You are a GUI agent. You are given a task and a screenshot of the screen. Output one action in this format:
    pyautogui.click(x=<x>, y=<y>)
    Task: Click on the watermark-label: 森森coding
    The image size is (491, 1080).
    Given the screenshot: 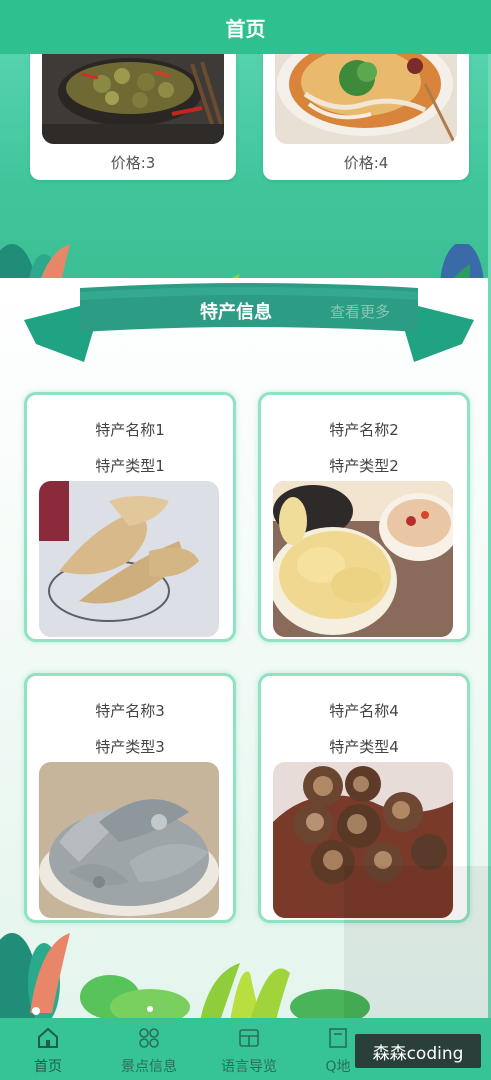 What is the action you would take?
    pyautogui.click(x=418, y=1051)
    